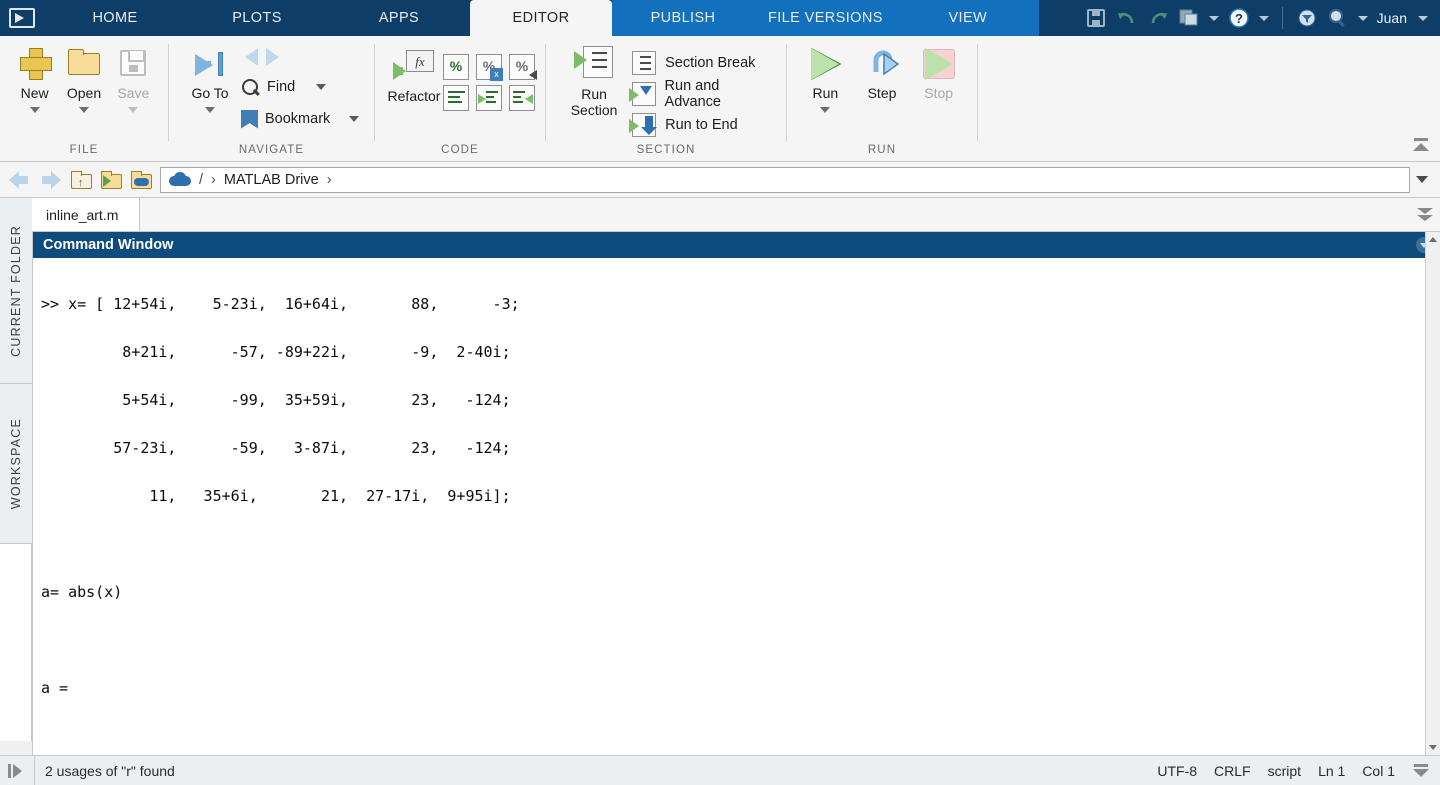  What do you see at coordinates (1432, 493) in the screenshot?
I see `command-window-vertical-scrollbar` at bounding box center [1432, 493].